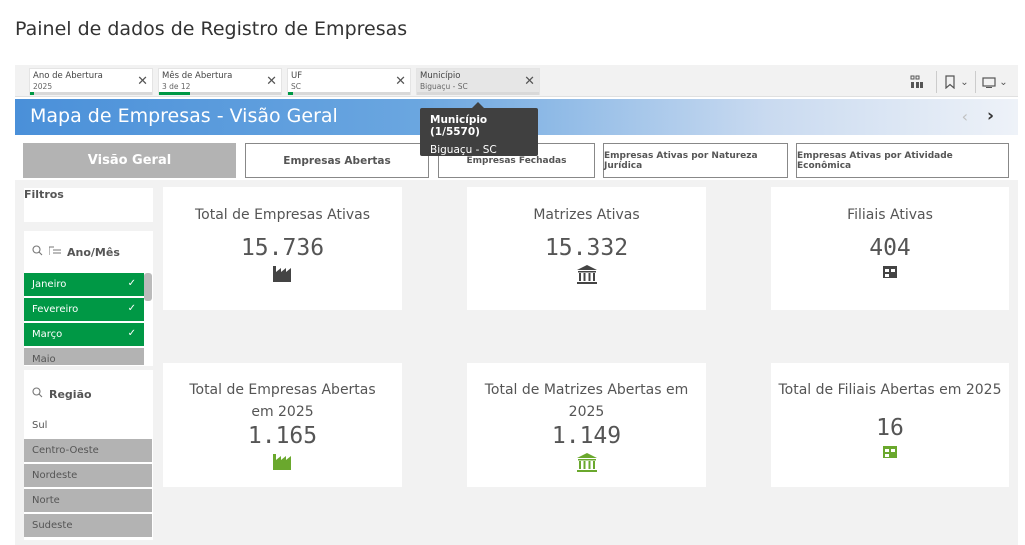  Describe the element at coordinates (43, 86) in the screenshot. I see `selection-value: 2025` at that location.